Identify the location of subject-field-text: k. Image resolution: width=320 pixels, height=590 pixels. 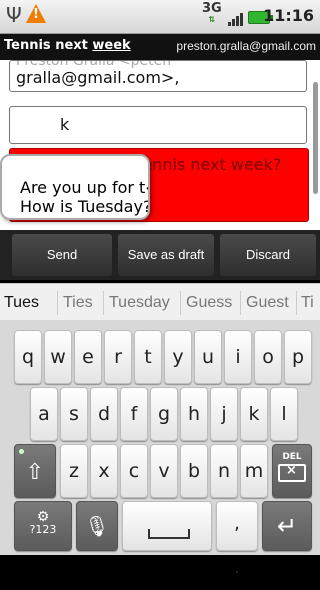
(65, 124).